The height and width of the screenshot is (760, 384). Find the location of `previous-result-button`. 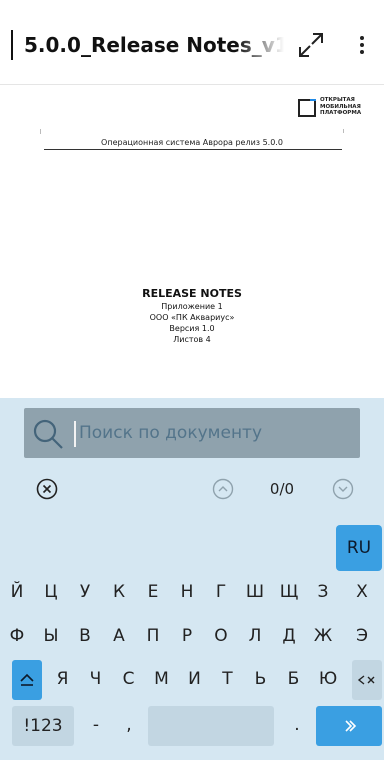

previous-result-button is located at coordinates (223, 489).